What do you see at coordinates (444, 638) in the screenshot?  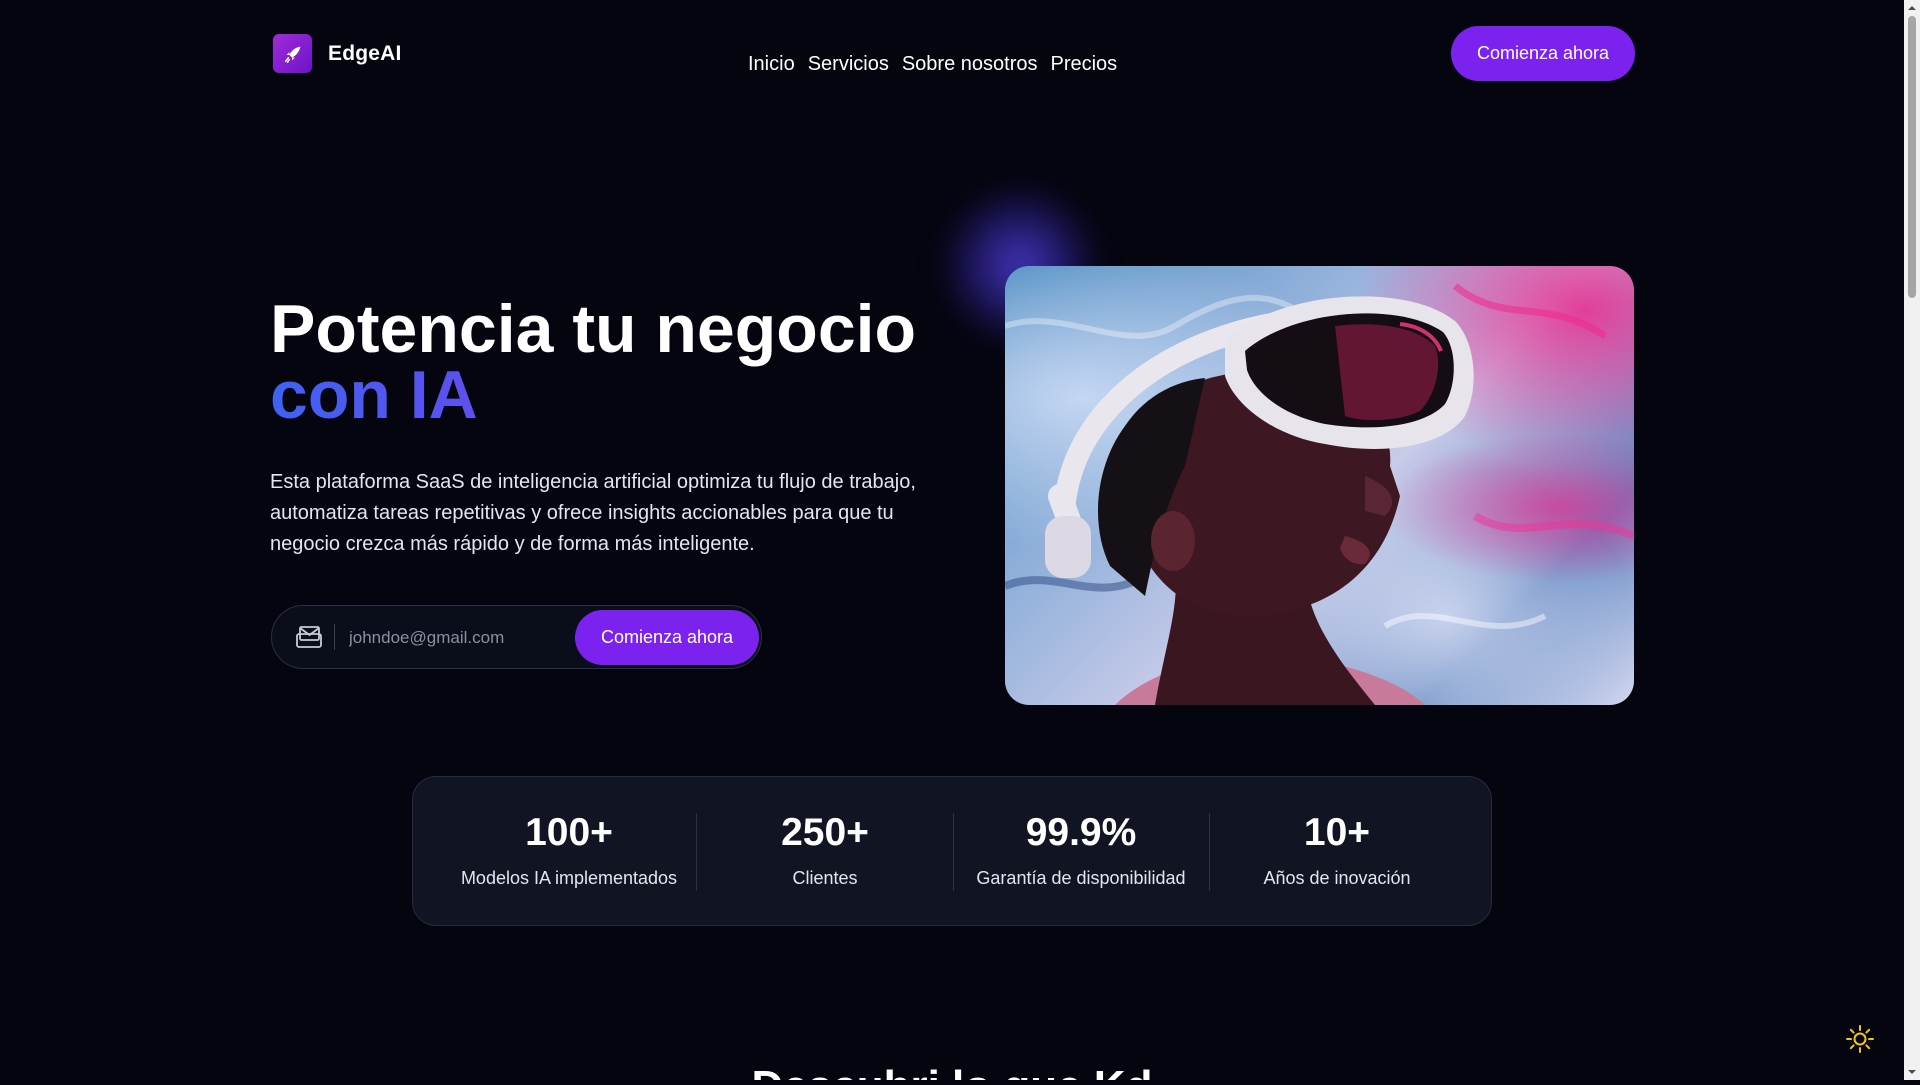 I see `email-input` at bounding box center [444, 638].